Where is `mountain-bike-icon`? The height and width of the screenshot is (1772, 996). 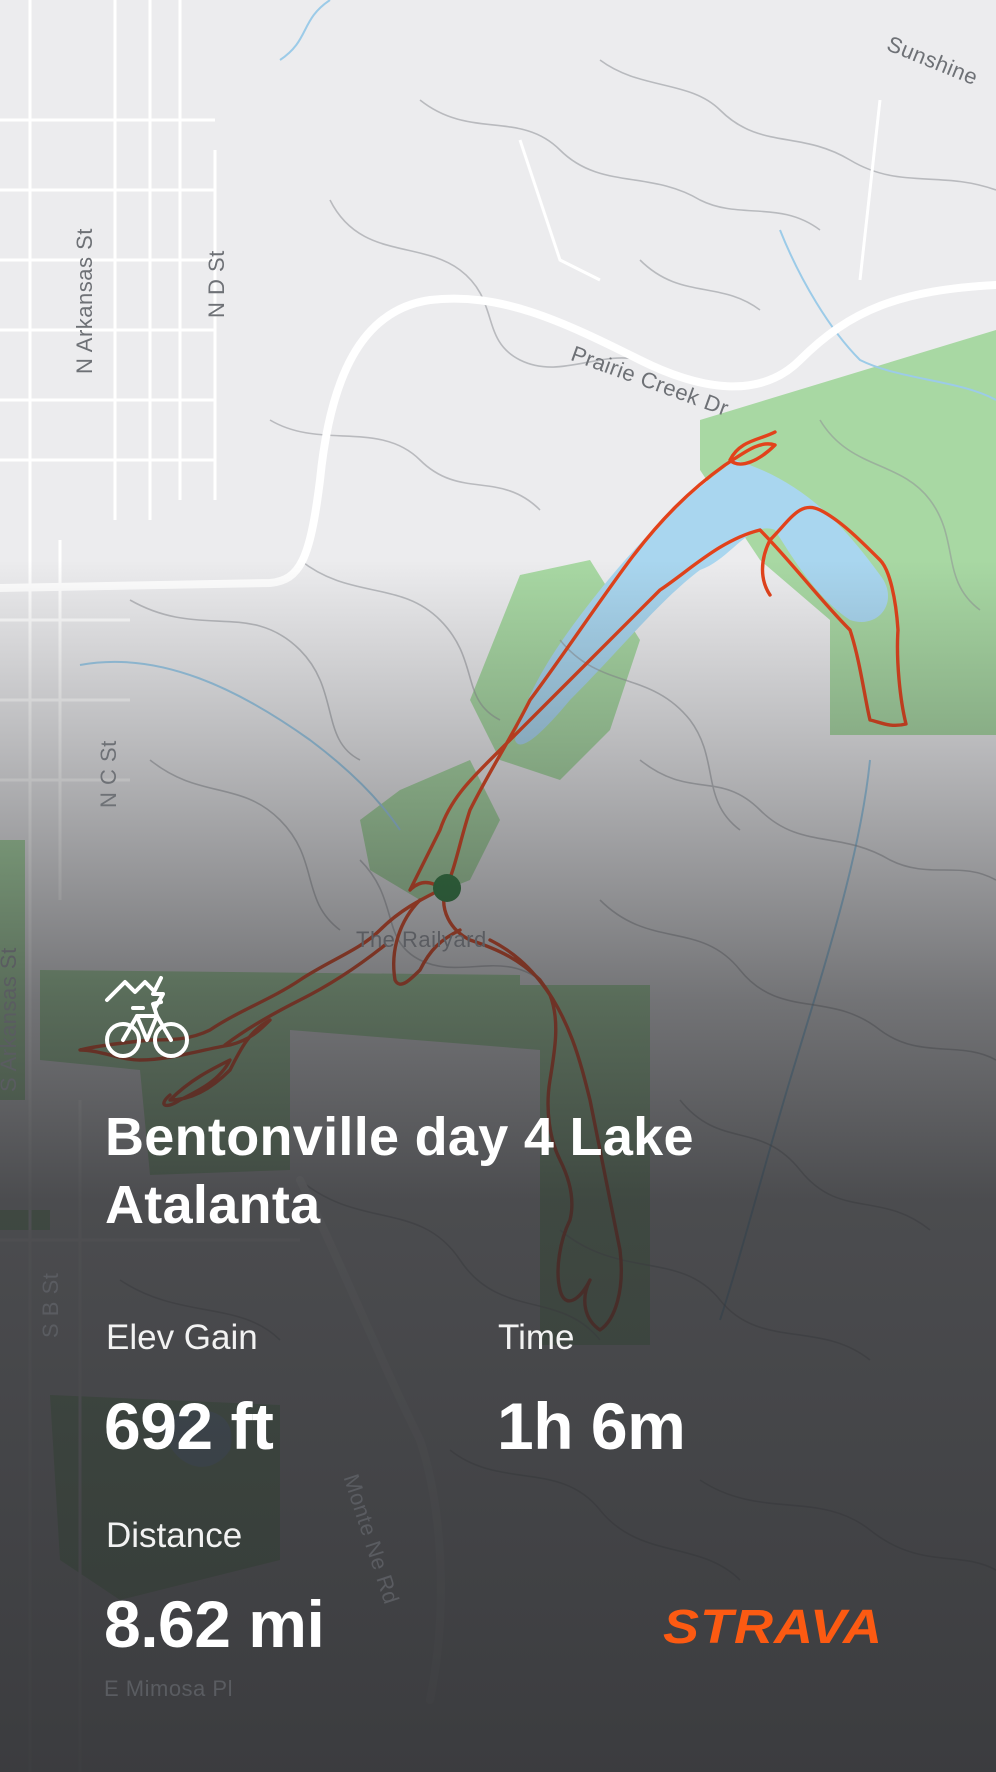 mountain-bike-icon is located at coordinates (147, 1017).